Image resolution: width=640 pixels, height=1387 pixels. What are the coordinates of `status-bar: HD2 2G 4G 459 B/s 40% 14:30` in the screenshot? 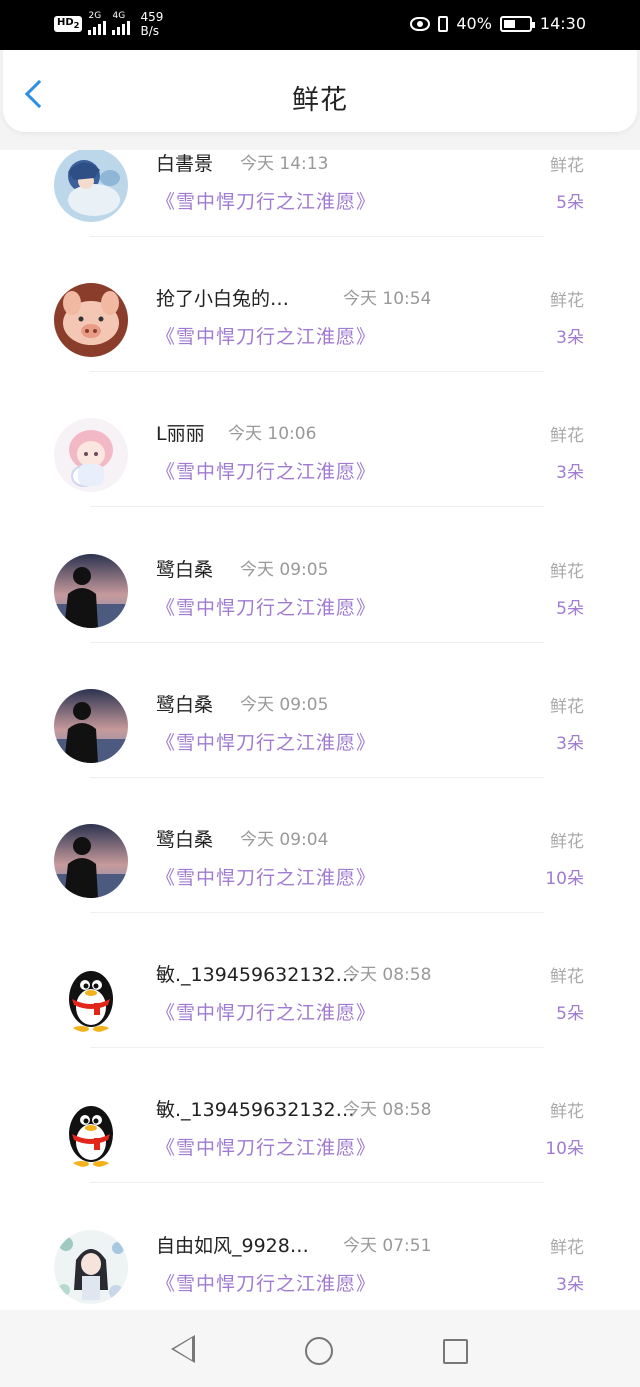 It's located at (320, 25).